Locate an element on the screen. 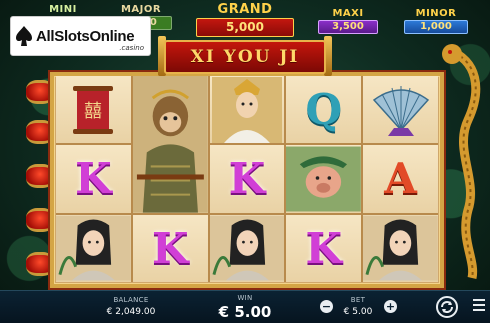 The height and width of the screenshot is (323, 490). jackpot-grand-label: GRAND is located at coordinates (245, 9).